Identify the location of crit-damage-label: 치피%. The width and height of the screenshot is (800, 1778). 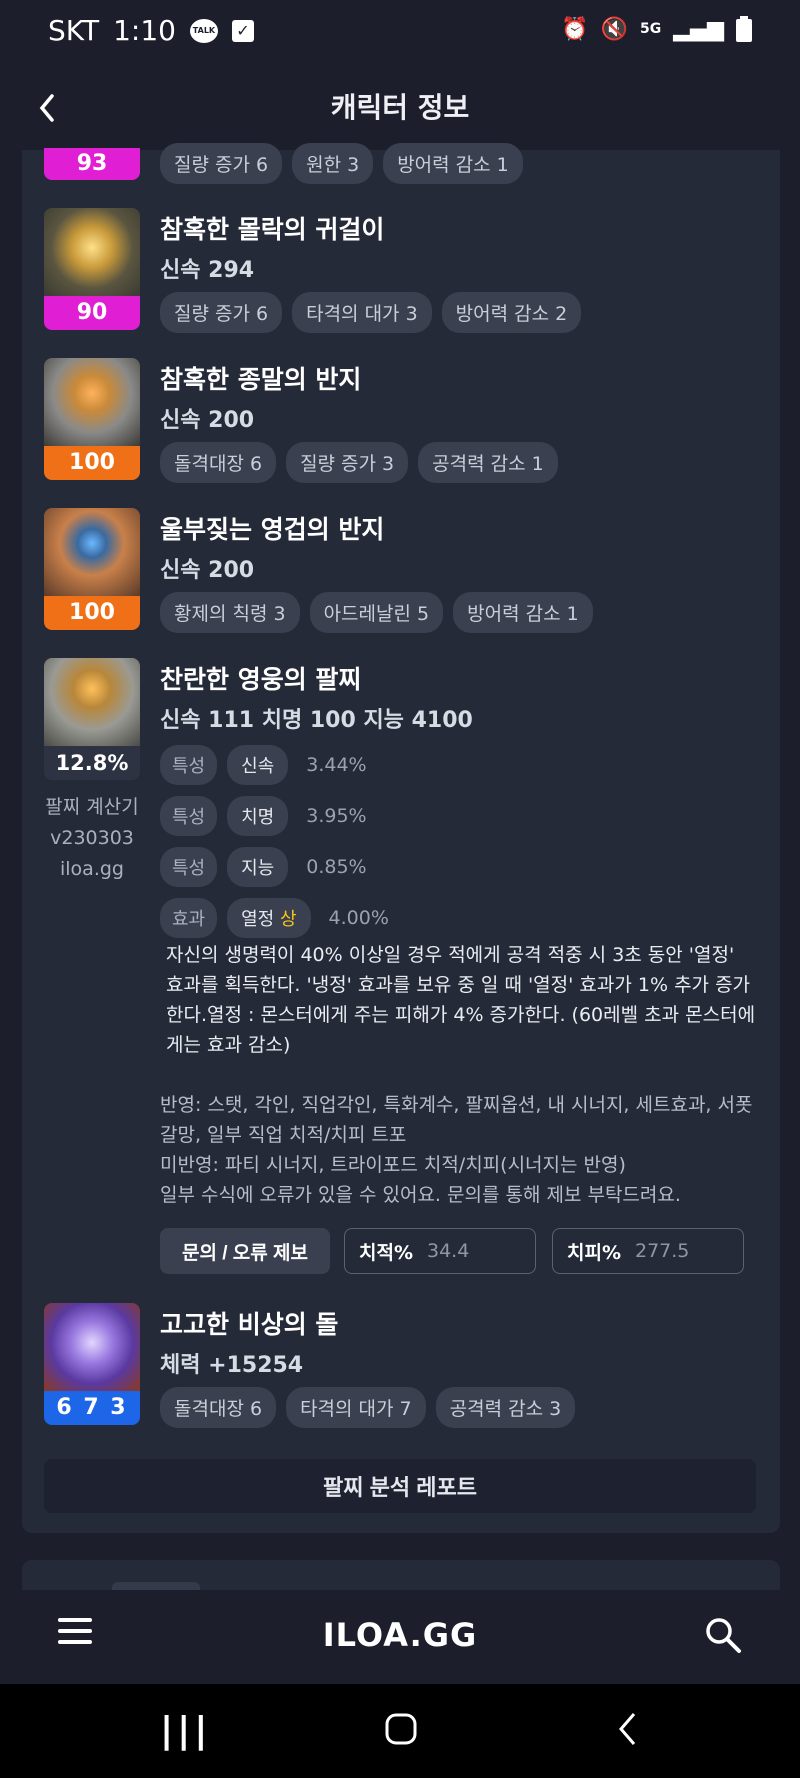
(594, 1252).